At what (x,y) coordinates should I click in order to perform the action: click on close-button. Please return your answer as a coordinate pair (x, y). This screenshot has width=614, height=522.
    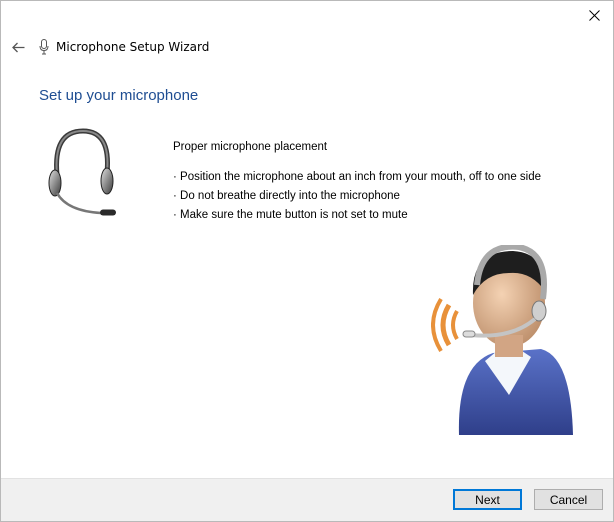
    Looking at the image, I should click on (594, 15).